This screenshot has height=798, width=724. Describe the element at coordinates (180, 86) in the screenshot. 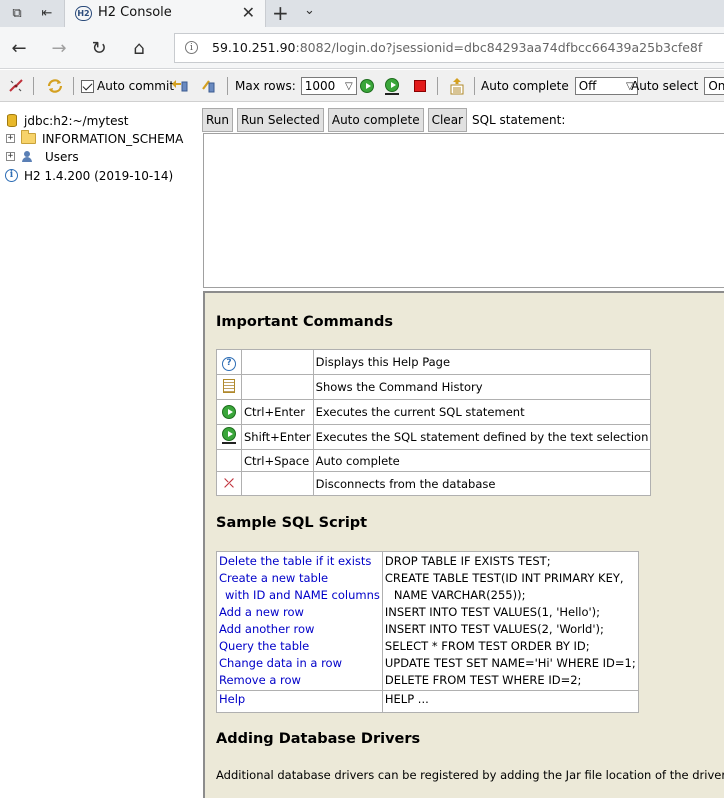

I see `rollback-icon` at that location.